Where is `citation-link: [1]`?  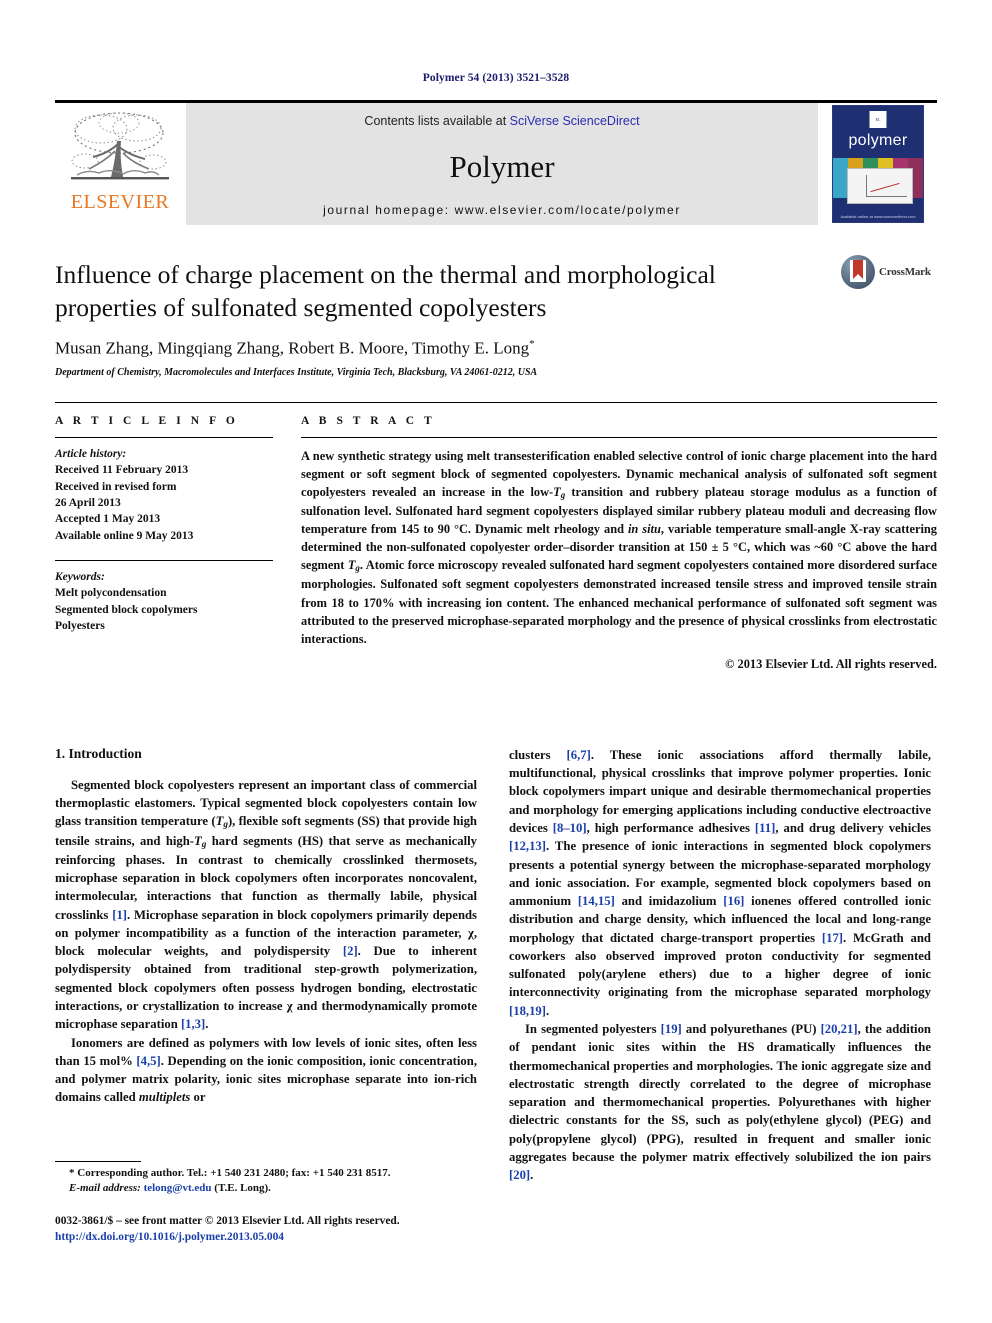
citation-link: [1] is located at coordinates (119, 915).